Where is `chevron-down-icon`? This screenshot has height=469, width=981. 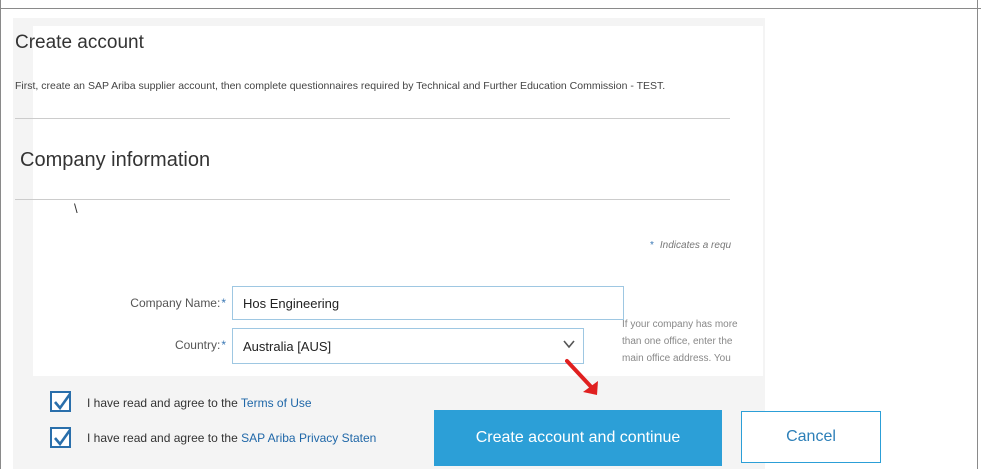
chevron-down-icon is located at coordinates (569, 345).